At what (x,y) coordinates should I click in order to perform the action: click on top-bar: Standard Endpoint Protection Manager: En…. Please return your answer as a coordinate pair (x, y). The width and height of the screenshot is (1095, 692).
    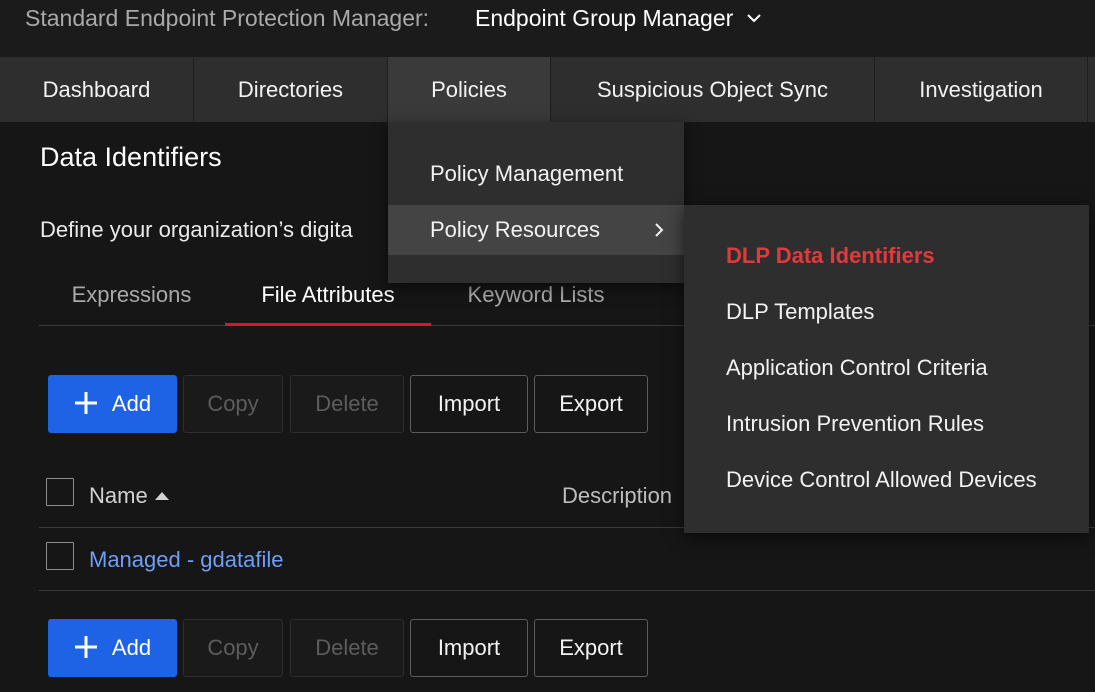
    Looking at the image, I should click on (547, 28).